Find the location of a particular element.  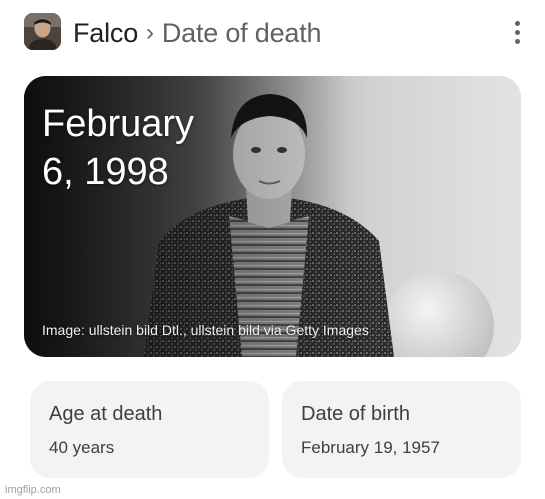

more-vert-icon is located at coordinates (517, 32).